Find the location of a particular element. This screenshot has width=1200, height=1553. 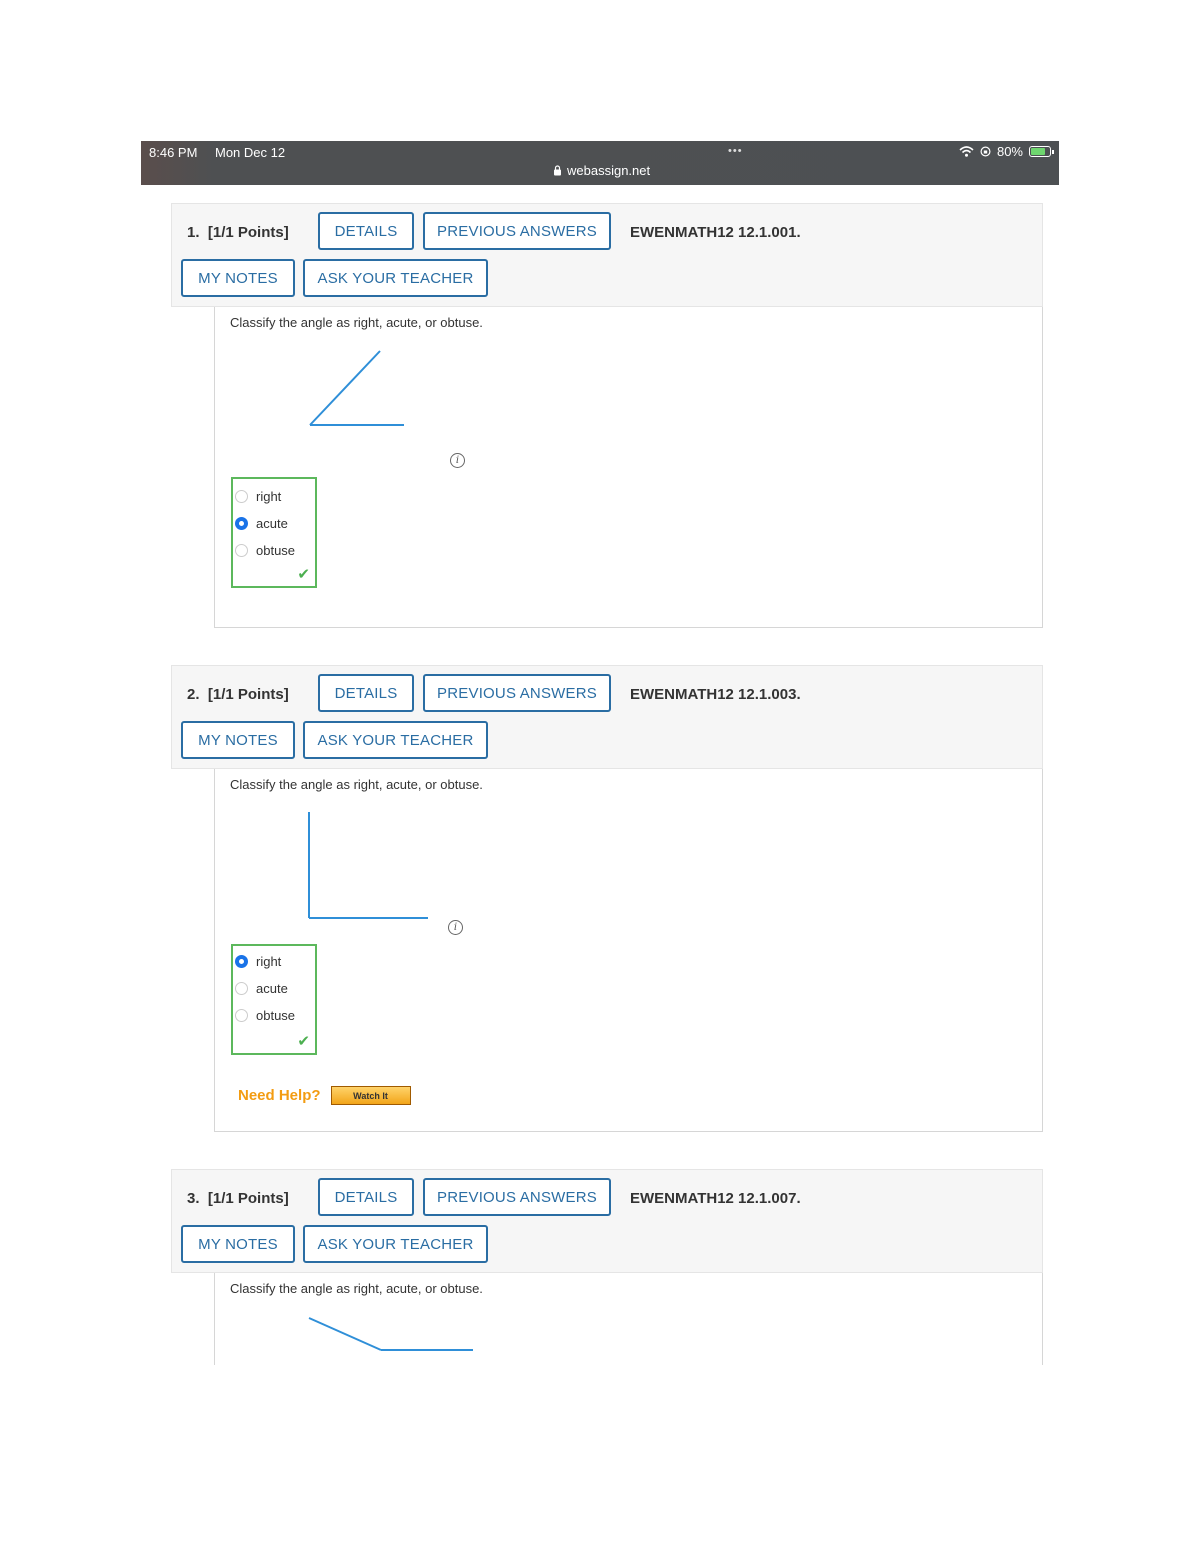

question-code: EWENMATH12 12.1.003. is located at coordinates (715, 694).